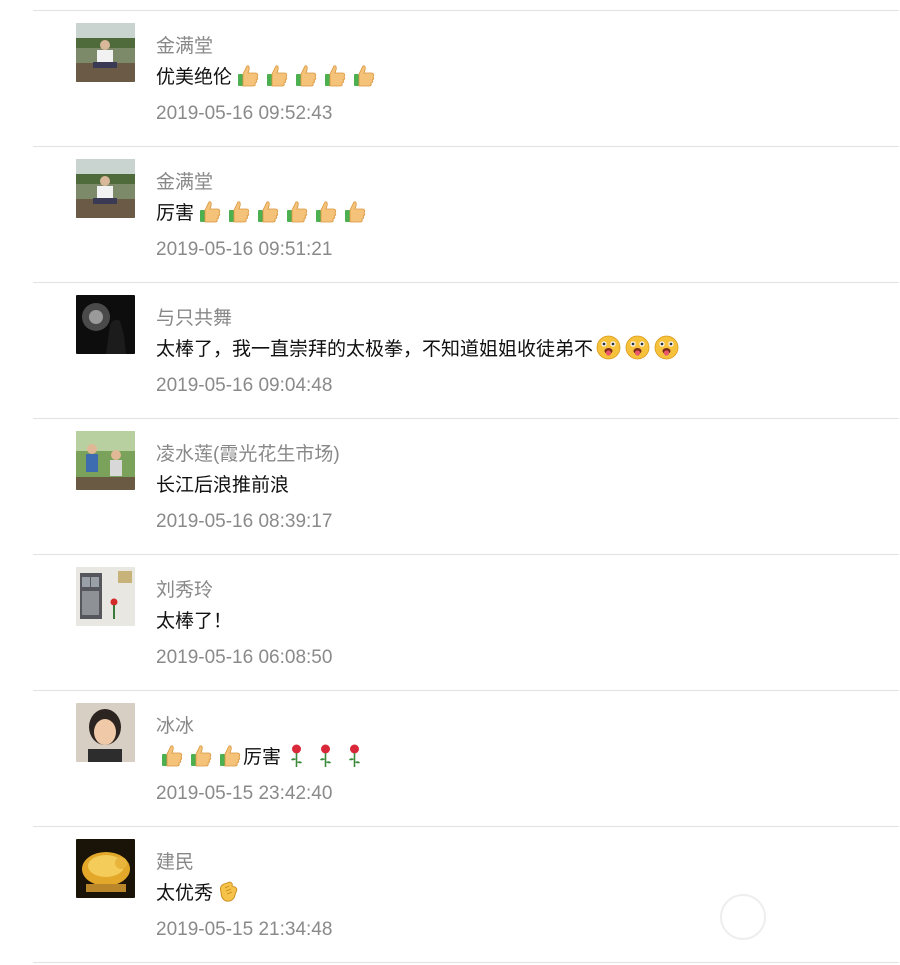 The width and height of the screenshot is (900, 965). Describe the element at coordinates (244, 385) in the screenshot. I see `comment-timestamp: 2019-05-16 09:04:48` at that location.